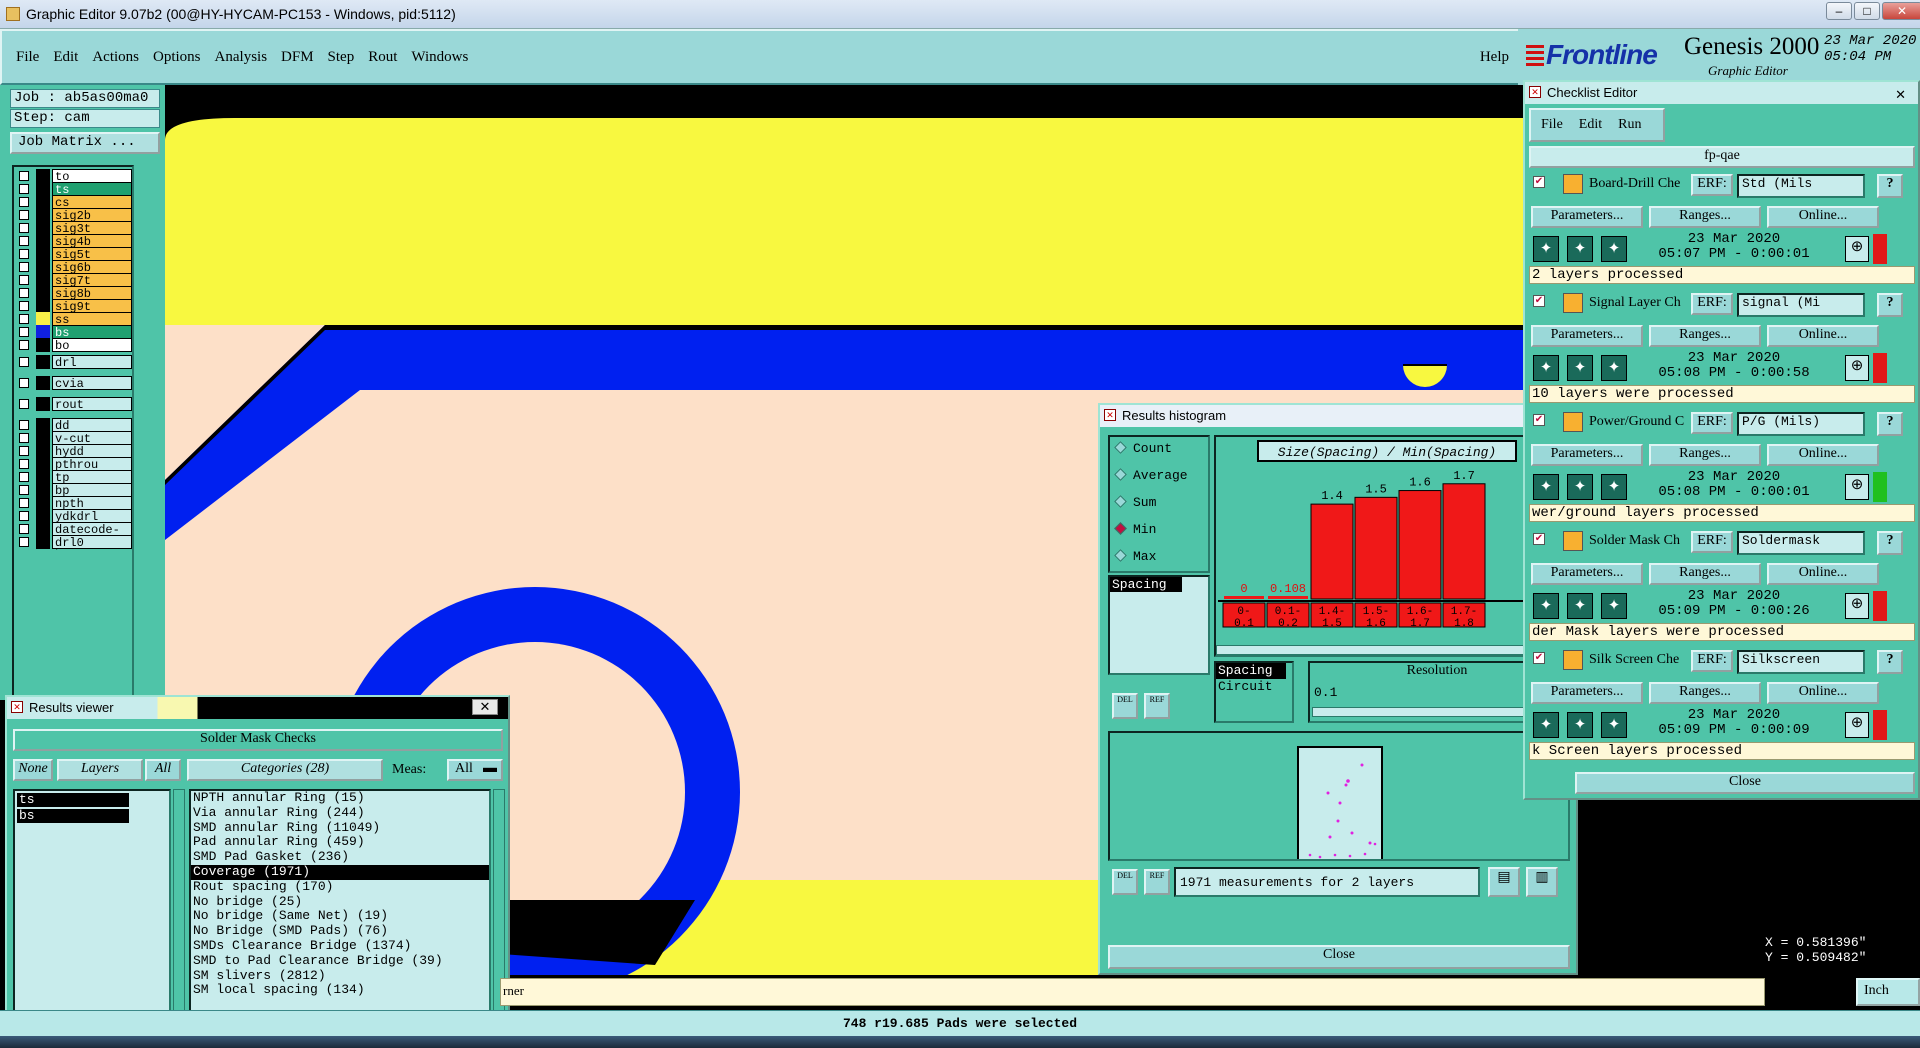 The image size is (1920, 1048). What do you see at coordinates (75, 490) in the screenshot?
I see `layer-row: bp` at bounding box center [75, 490].